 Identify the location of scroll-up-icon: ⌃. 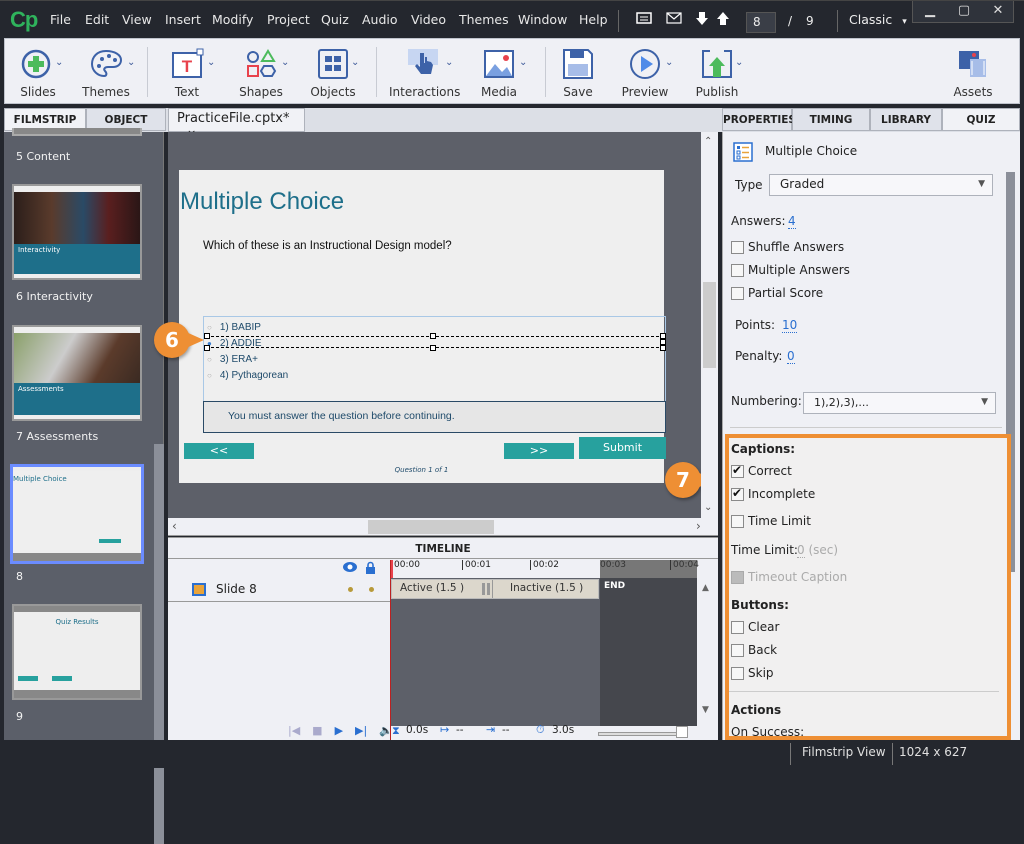
(708, 141).